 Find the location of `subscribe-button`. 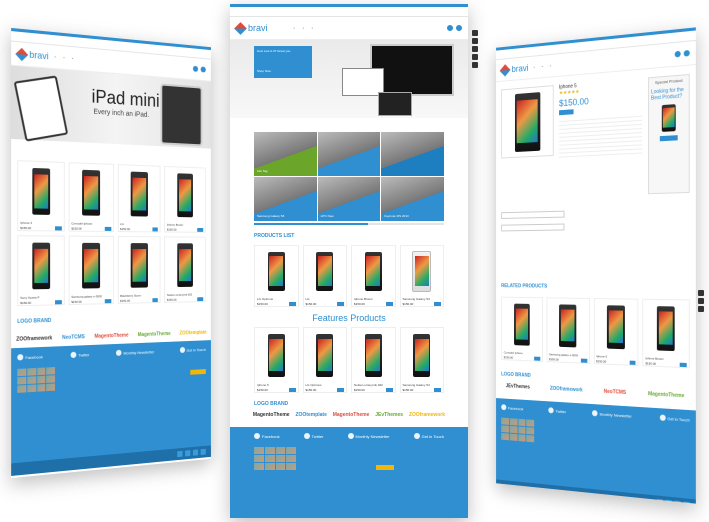

subscribe-button is located at coordinates (385, 467).